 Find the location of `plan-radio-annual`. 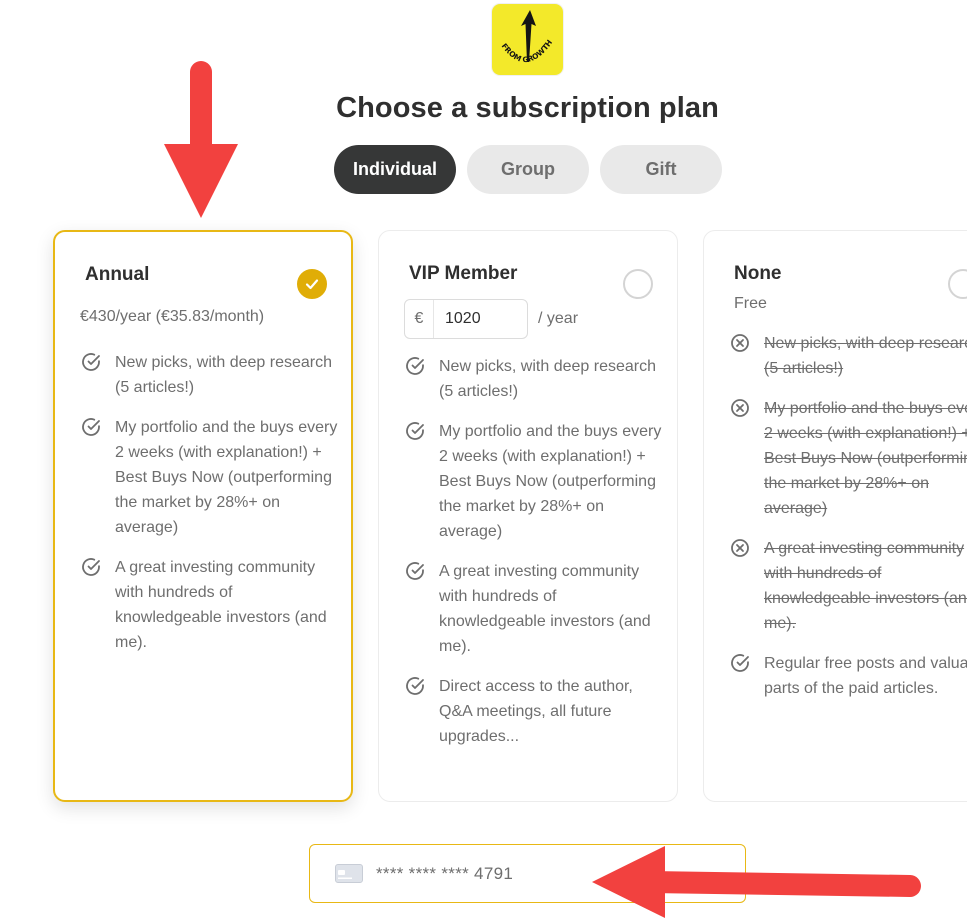

plan-radio-annual is located at coordinates (312, 284).